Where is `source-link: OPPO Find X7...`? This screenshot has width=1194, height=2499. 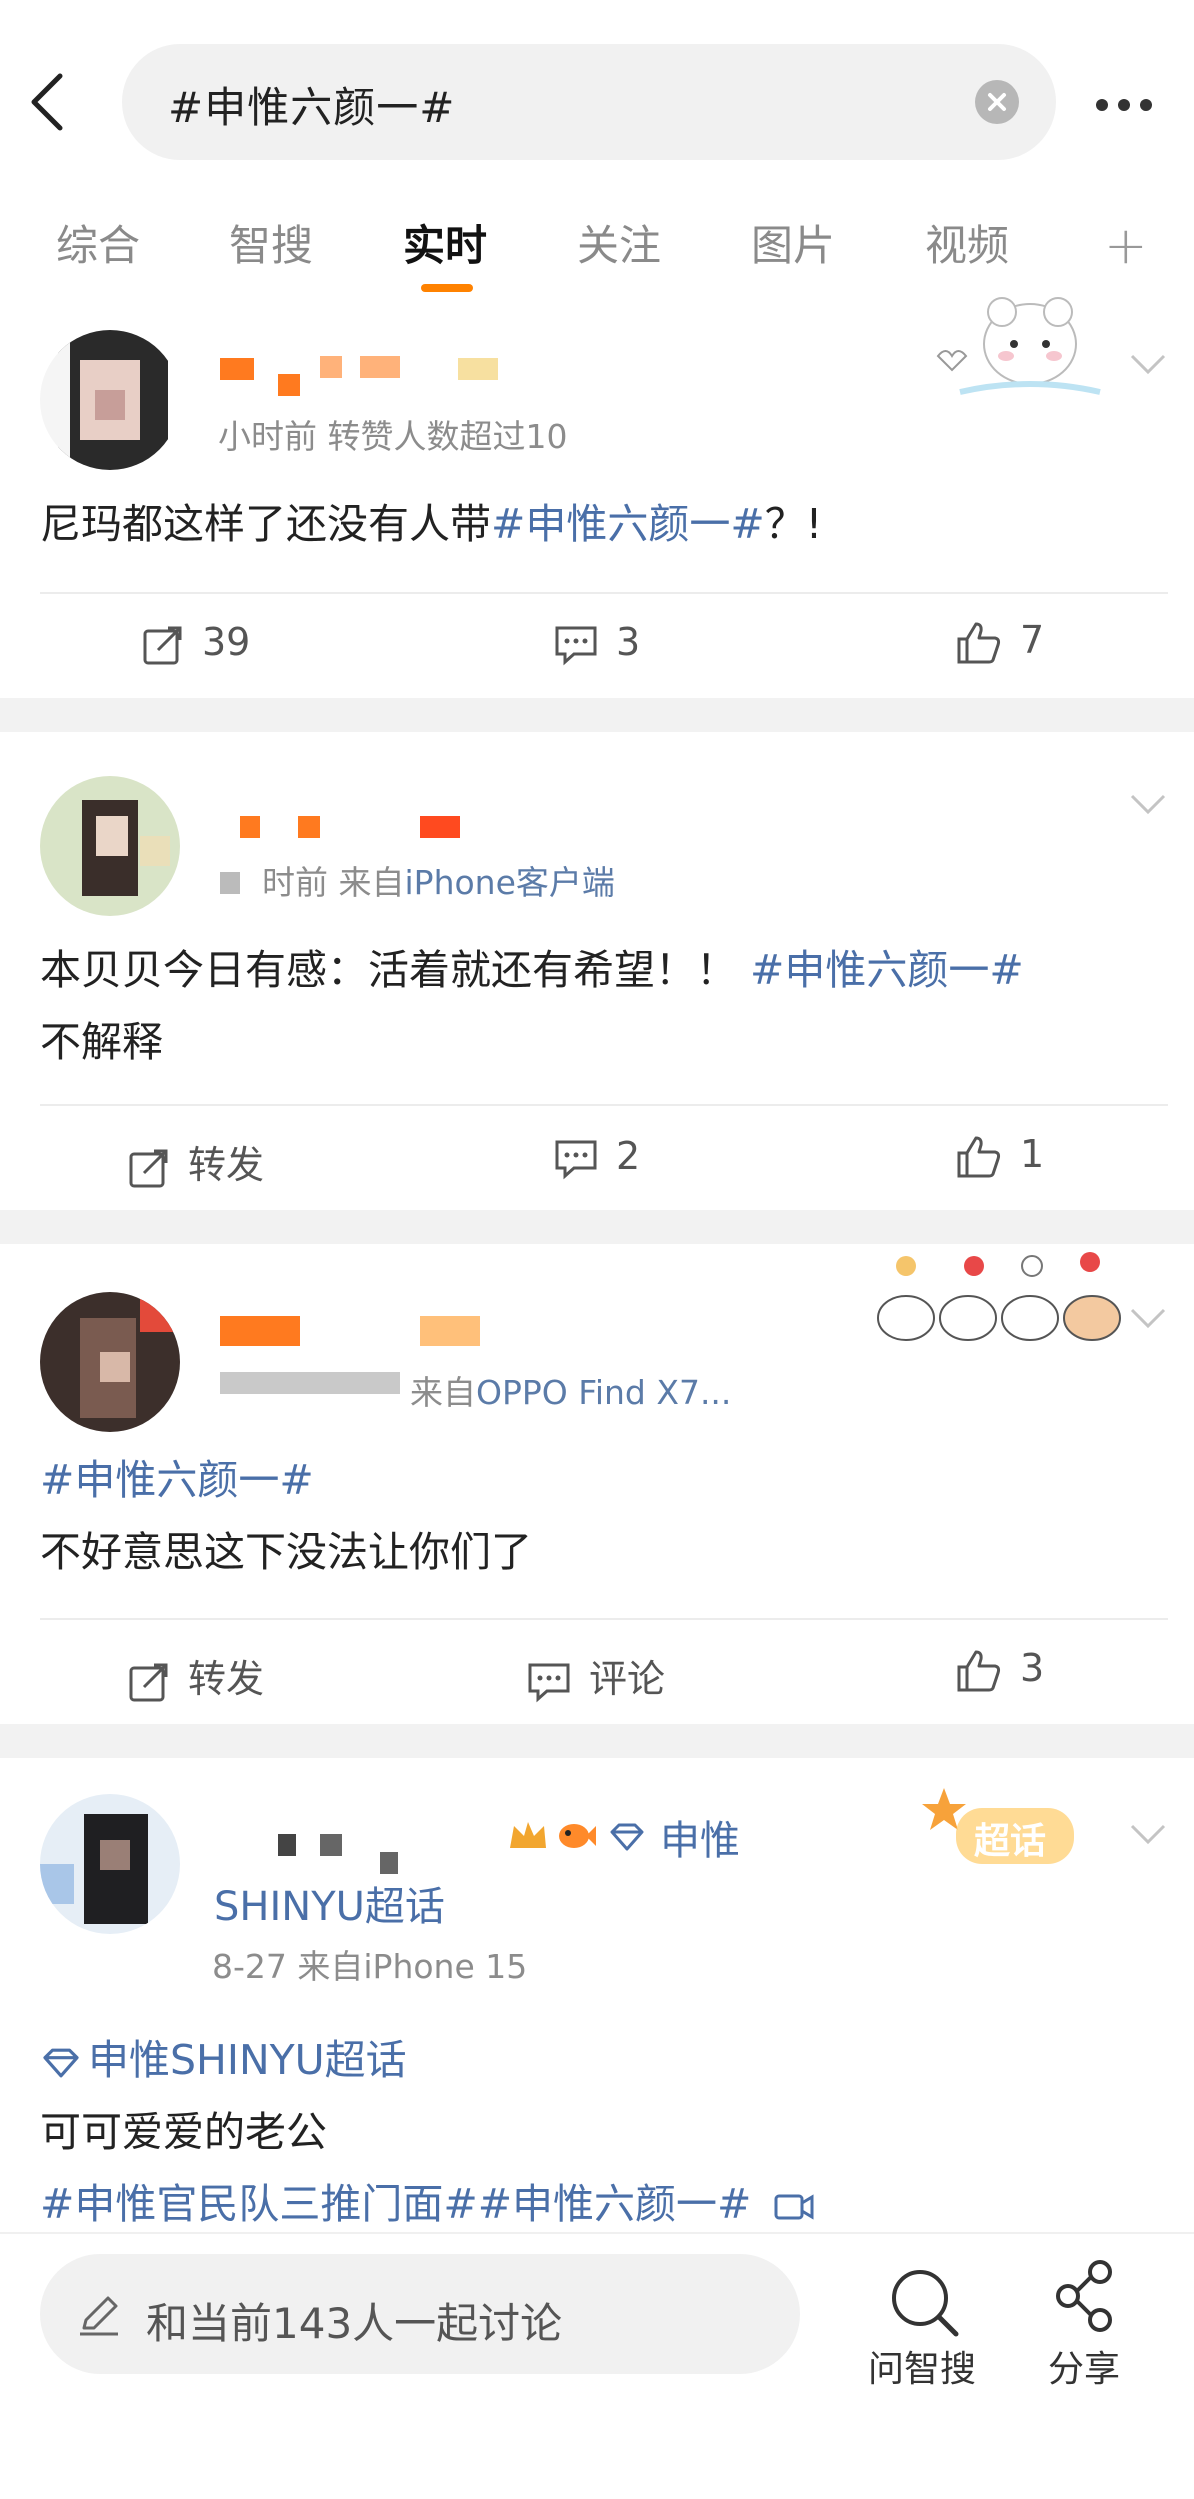
source-link: OPPO Find X7... is located at coordinates (603, 1392).